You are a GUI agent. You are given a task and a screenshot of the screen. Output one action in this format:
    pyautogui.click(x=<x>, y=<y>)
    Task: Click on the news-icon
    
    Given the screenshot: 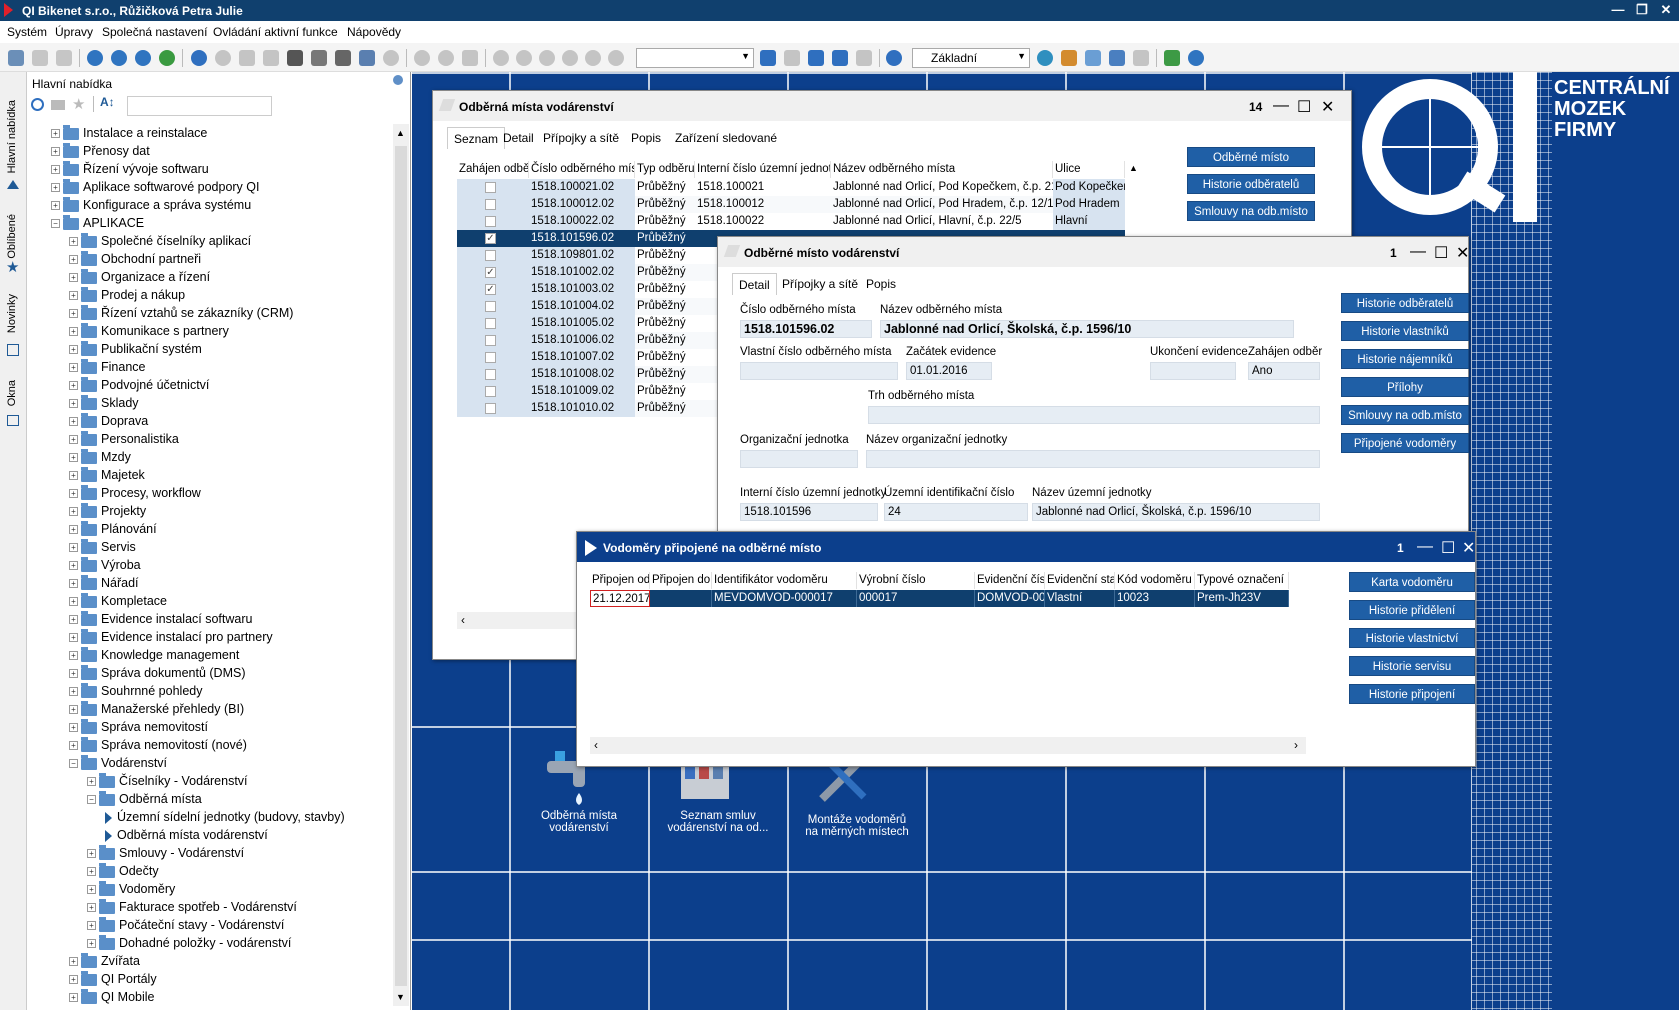 What is the action you would take?
    pyautogui.click(x=13, y=350)
    